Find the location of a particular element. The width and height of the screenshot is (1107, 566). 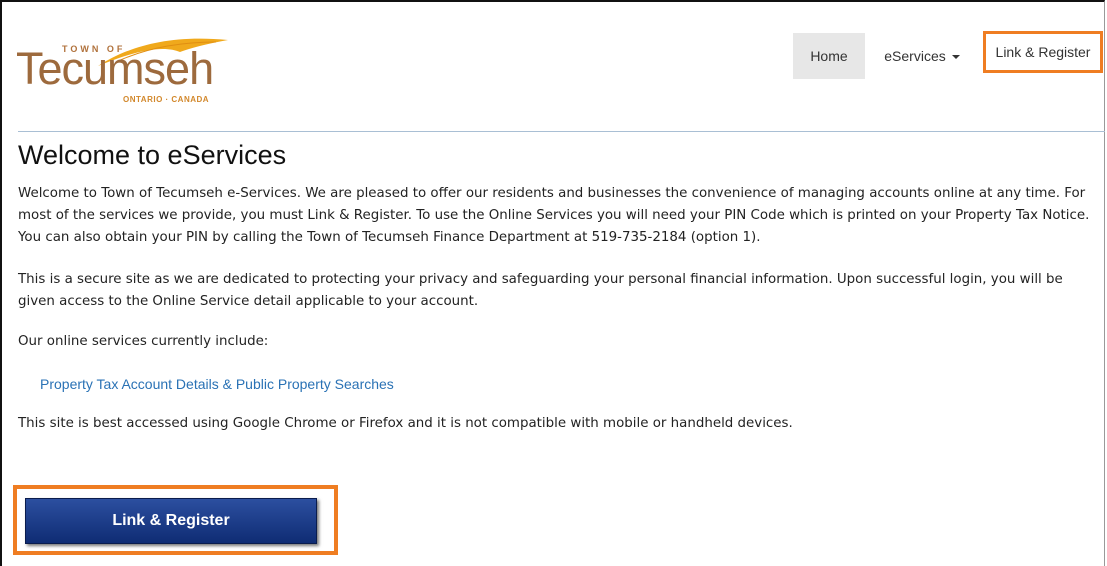

nav-eservices-dropdown: eServices is located at coordinates (922, 56).